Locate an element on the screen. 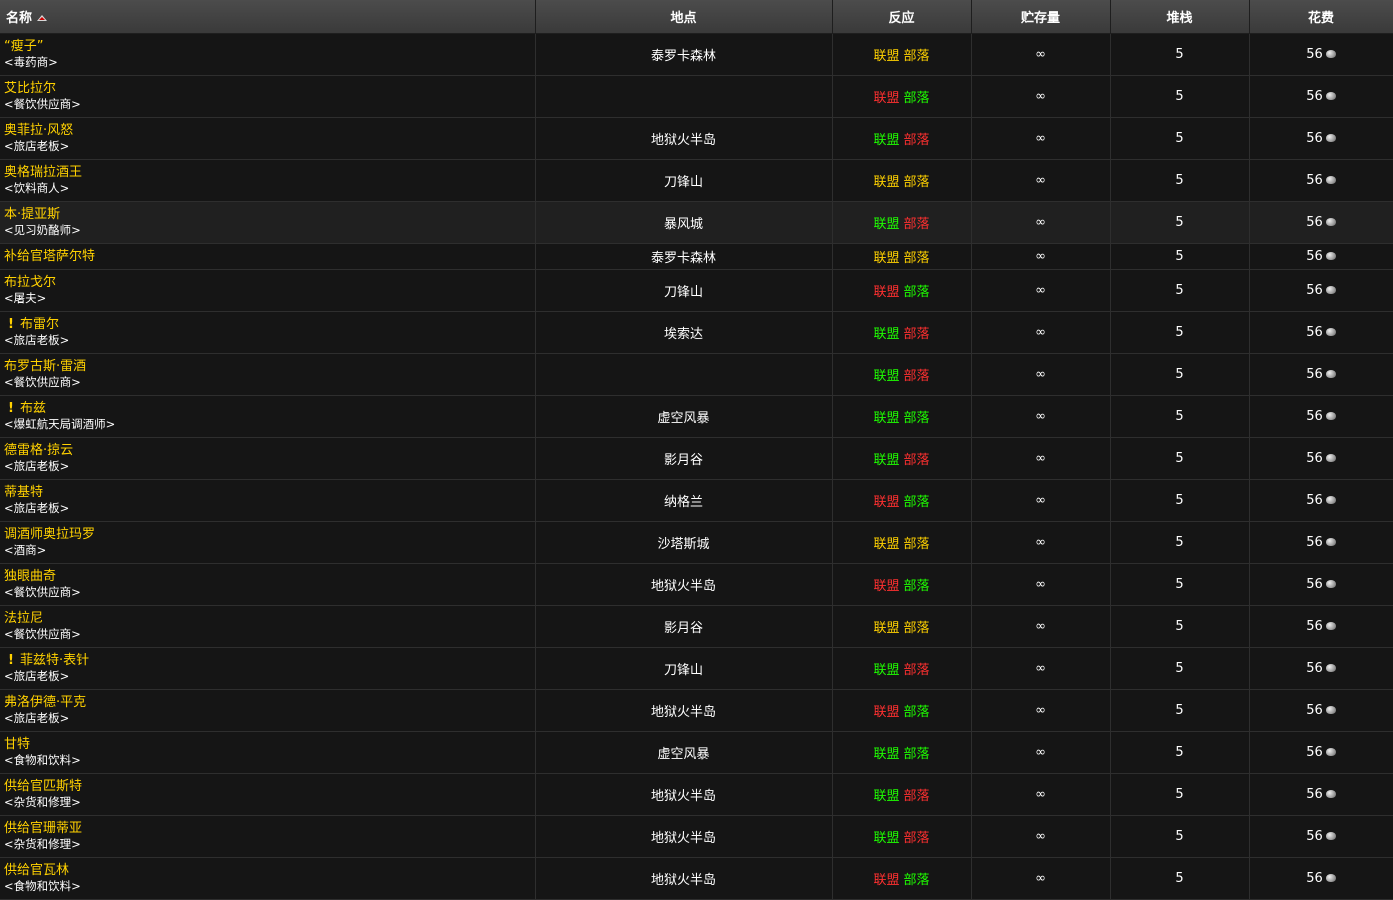 The width and height of the screenshot is (1393, 900). location-link: 埃索达 is located at coordinates (683, 334).